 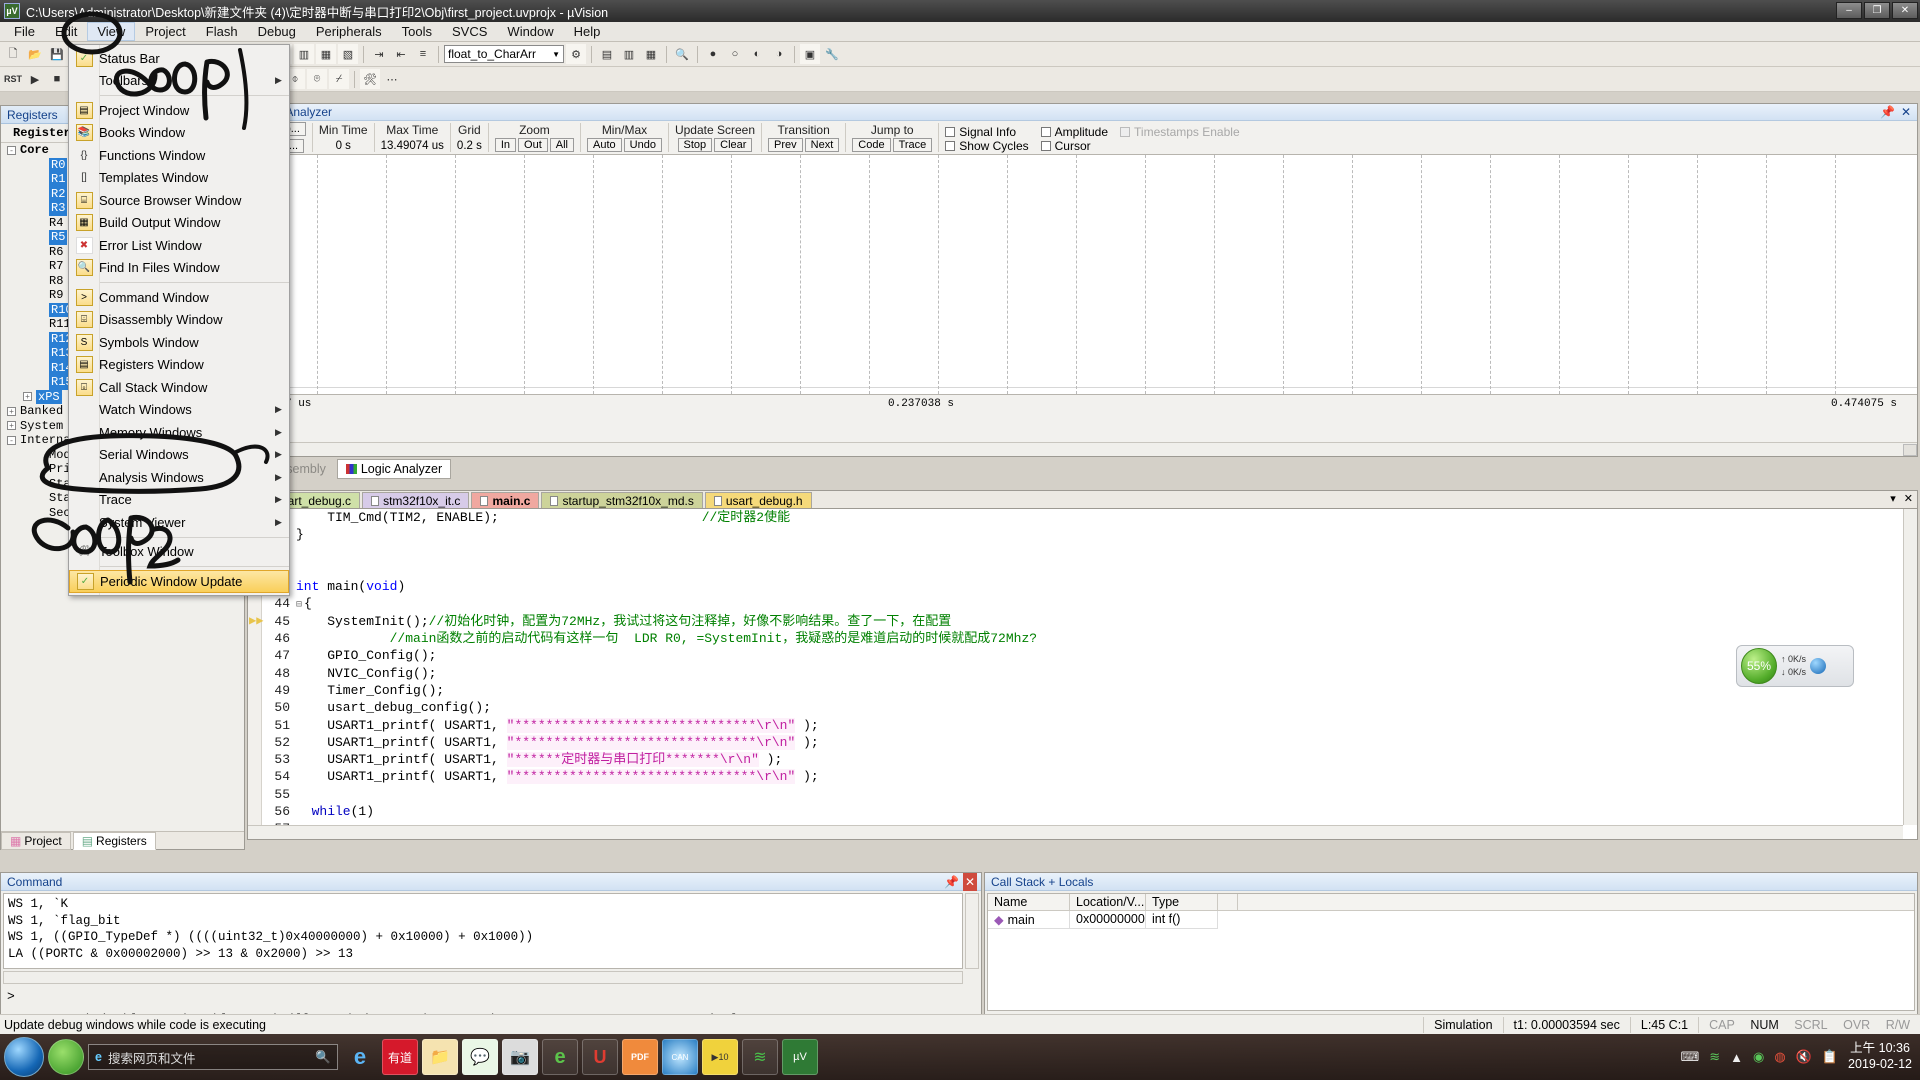 What do you see at coordinates (560, 1057) in the screenshot?
I see `360-browser-icon: e` at bounding box center [560, 1057].